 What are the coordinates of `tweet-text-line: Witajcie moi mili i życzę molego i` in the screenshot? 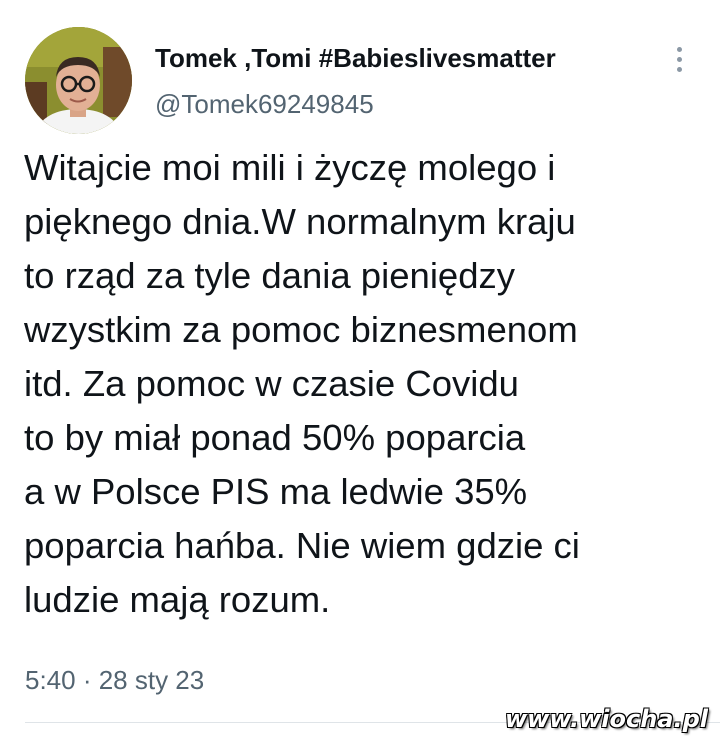 It's located at (290, 167).